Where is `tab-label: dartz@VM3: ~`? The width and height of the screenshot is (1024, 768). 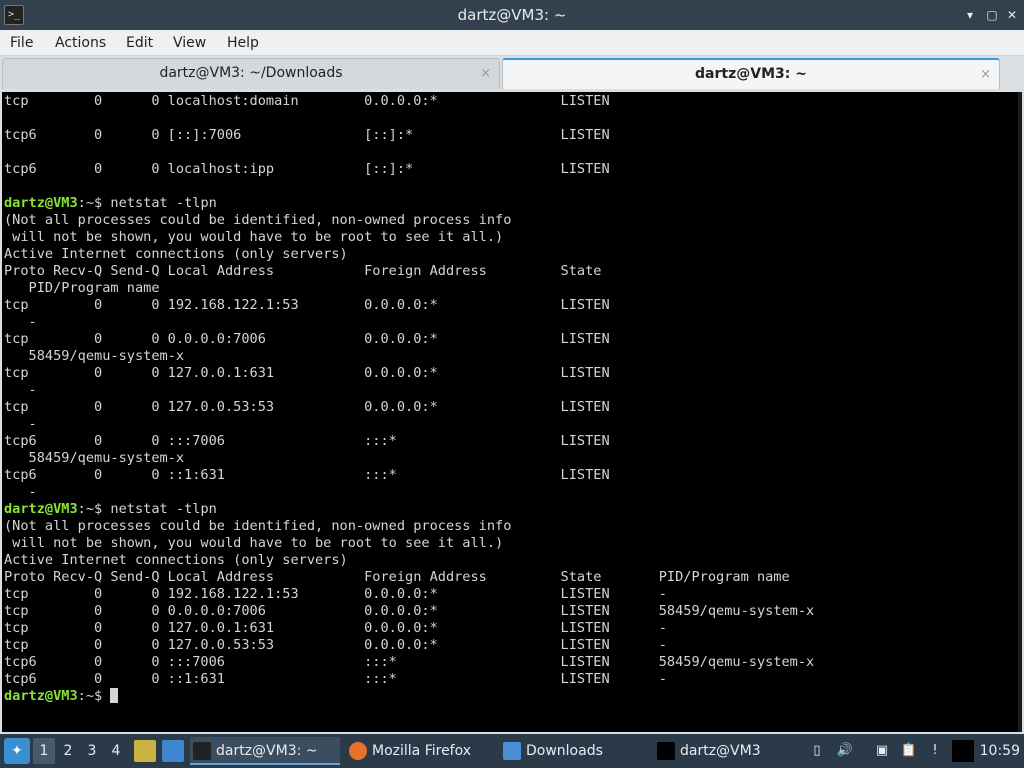 tab-label: dartz@VM3: ~ is located at coordinates (751, 74).